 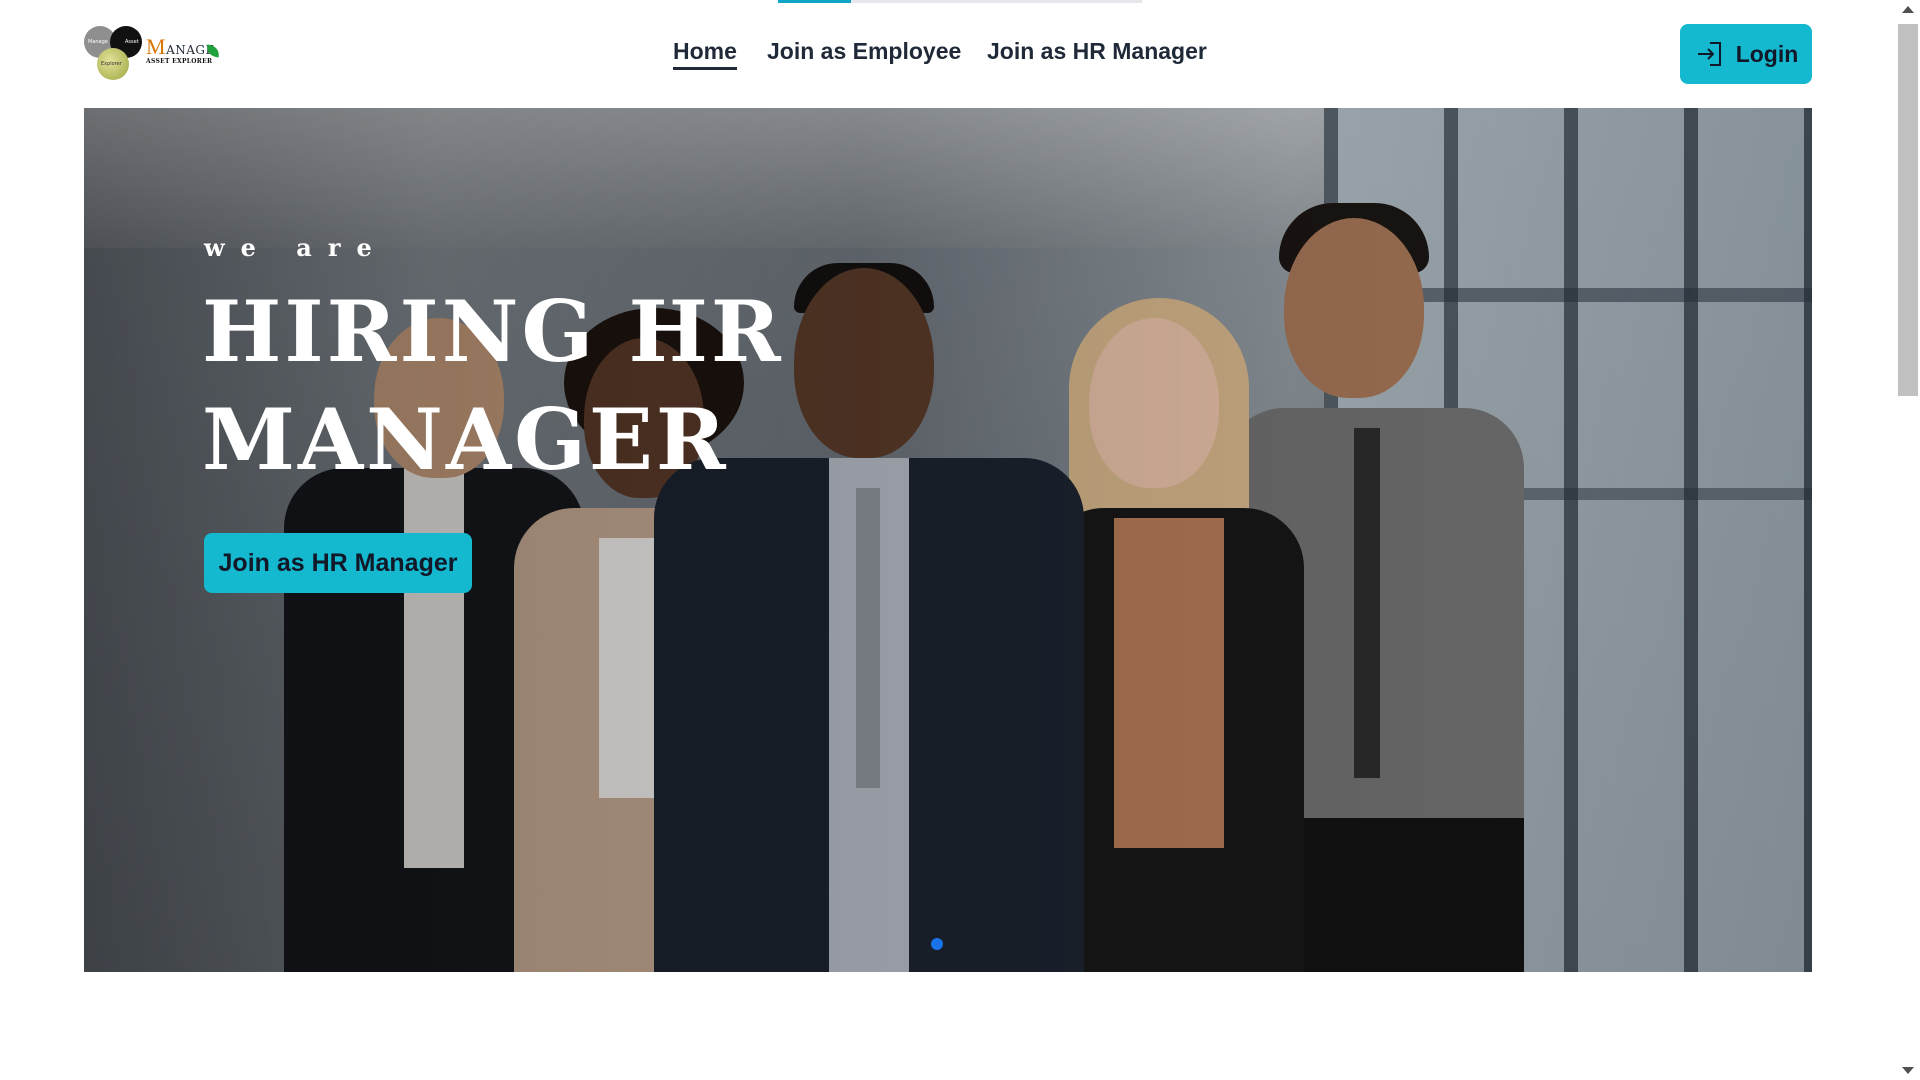 What do you see at coordinates (1908, 540) in the screenshot?
I see `page-scrollbar` at bounding box center [1908, 540].